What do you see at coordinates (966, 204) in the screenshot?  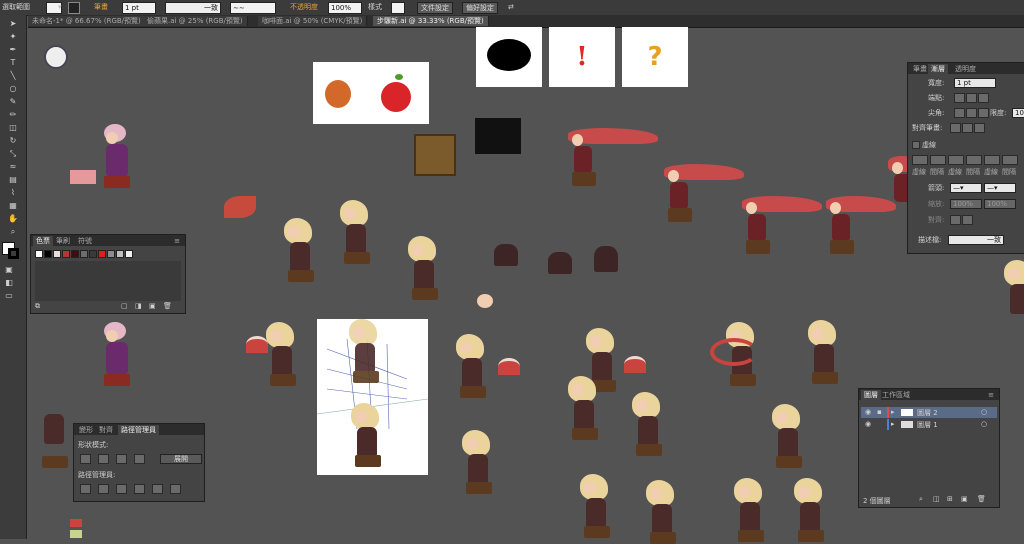 I see `scale-start-field: 100%` at bounding box center [966, 204].